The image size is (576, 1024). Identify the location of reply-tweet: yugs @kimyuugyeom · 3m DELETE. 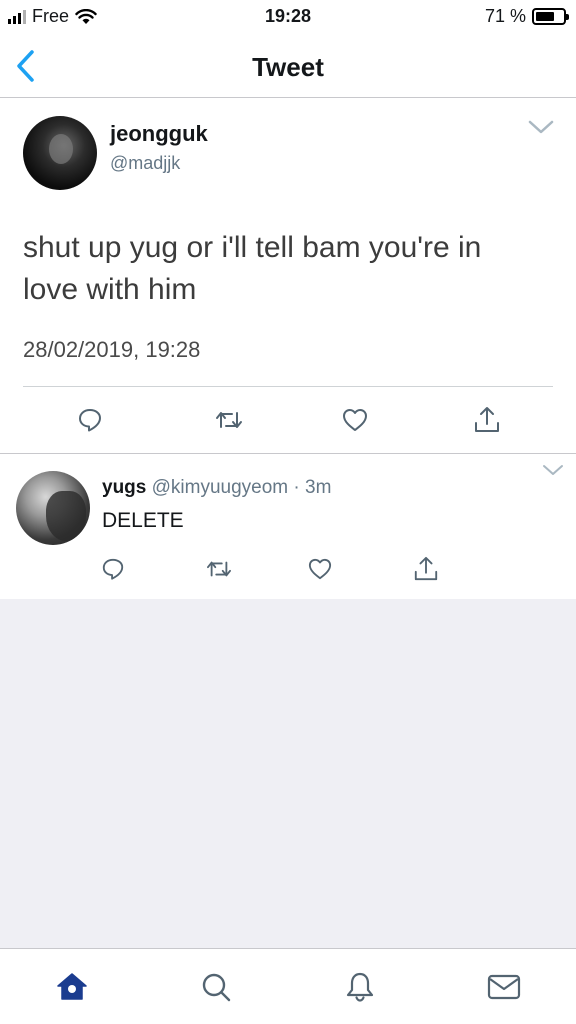
(288, 527).